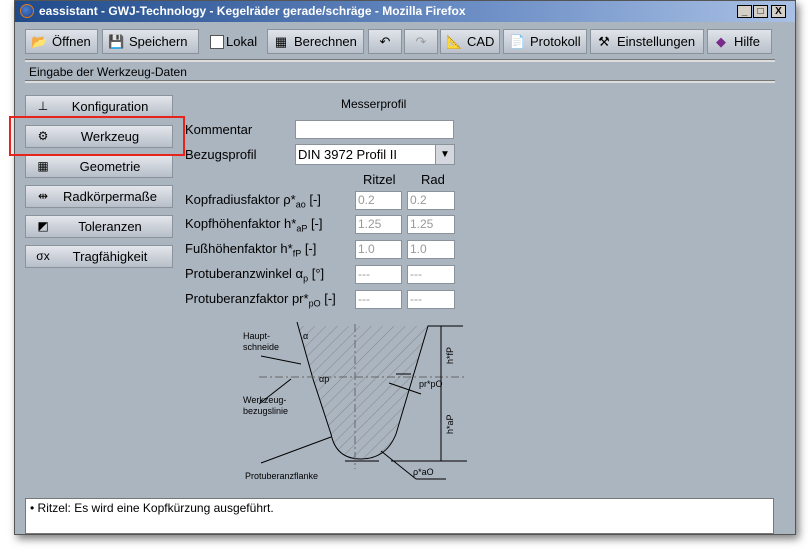 The width and height of the screenshot is (808, 549). Describe the element at coordinates (370, 224) in the screenshot. I see `pinion-value: 1.25` at that location.